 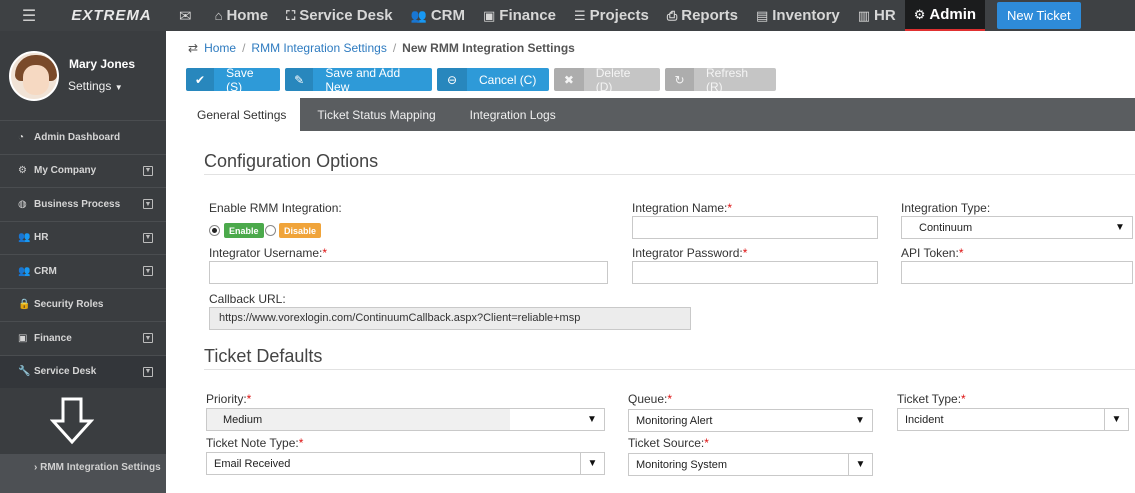 What do you see at coordinates (233, 79) in the screenshot?
I see `save-button: ✔ Save (S)` at bounding box center [233, 79].